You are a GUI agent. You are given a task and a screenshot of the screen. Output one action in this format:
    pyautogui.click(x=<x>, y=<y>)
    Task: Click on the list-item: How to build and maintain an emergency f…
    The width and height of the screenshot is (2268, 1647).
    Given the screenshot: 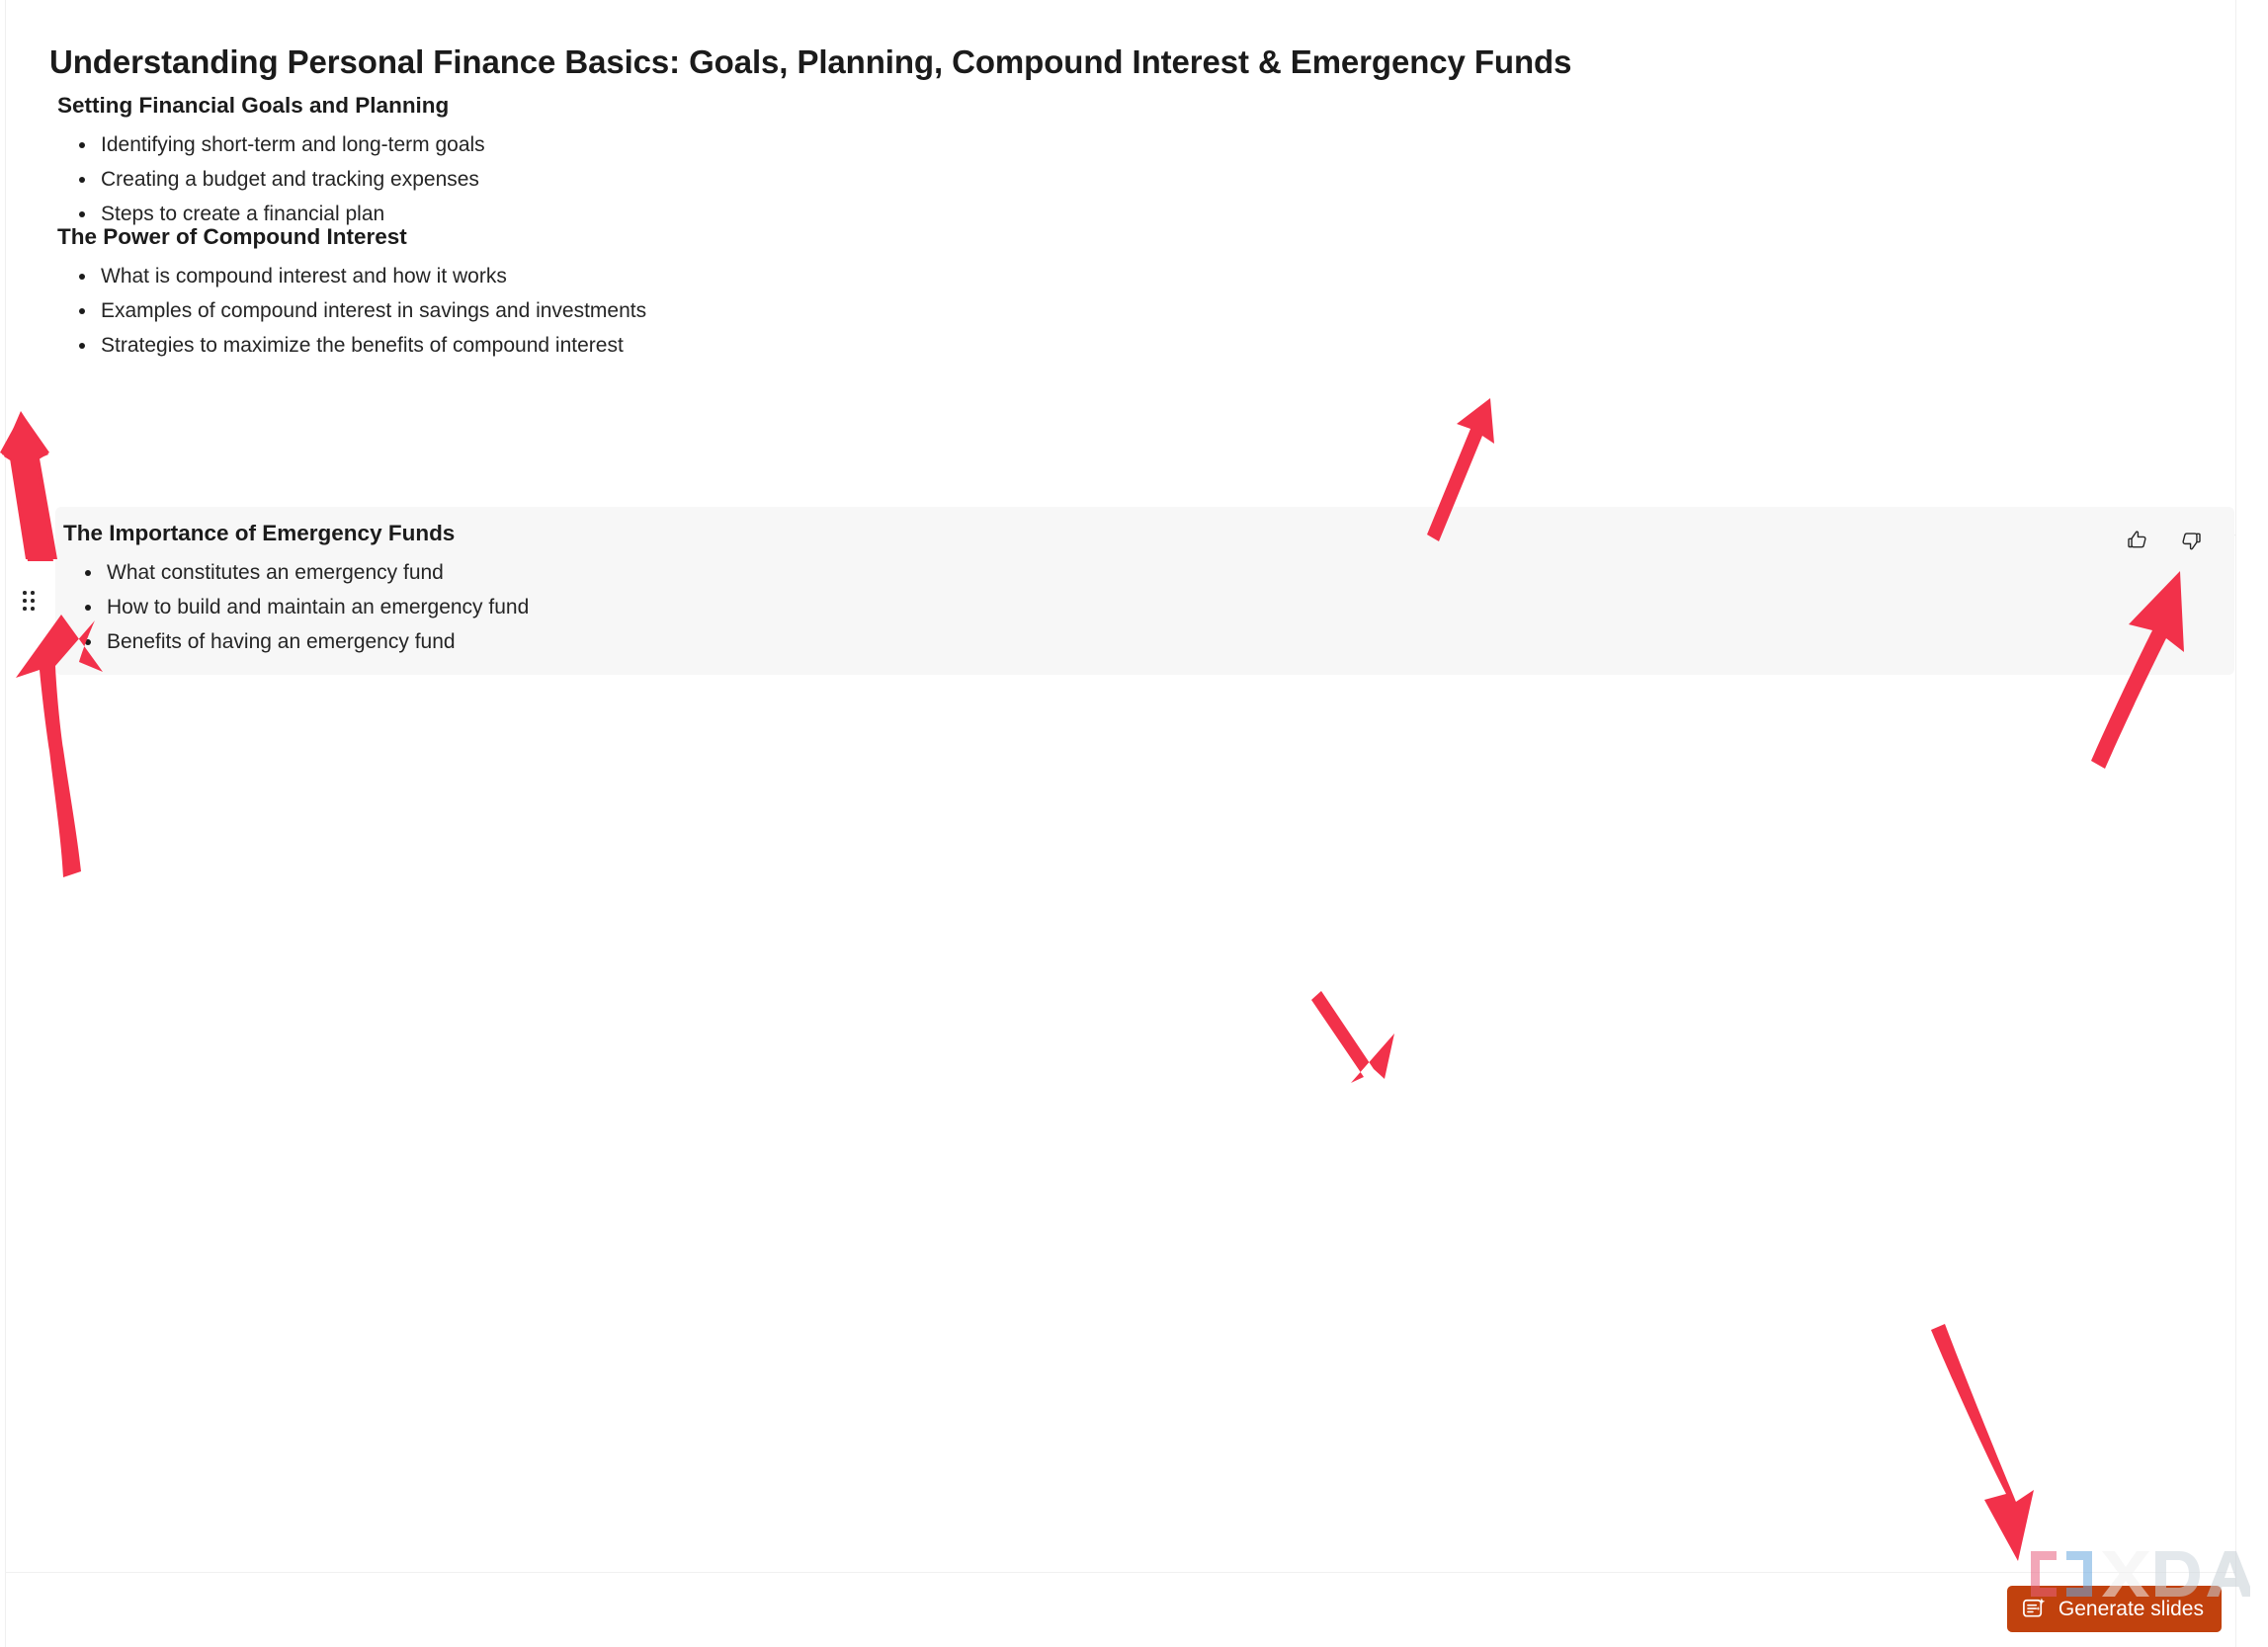 What is the action you would take?
    pyautogui.click(x=1148, y=607)
    